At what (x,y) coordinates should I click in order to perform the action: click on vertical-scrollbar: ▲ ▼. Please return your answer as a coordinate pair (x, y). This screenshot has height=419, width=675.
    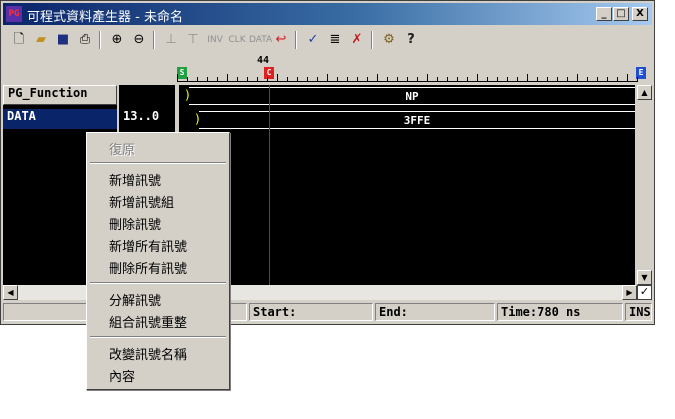
    Looking at the image, I should click on (644, 185).